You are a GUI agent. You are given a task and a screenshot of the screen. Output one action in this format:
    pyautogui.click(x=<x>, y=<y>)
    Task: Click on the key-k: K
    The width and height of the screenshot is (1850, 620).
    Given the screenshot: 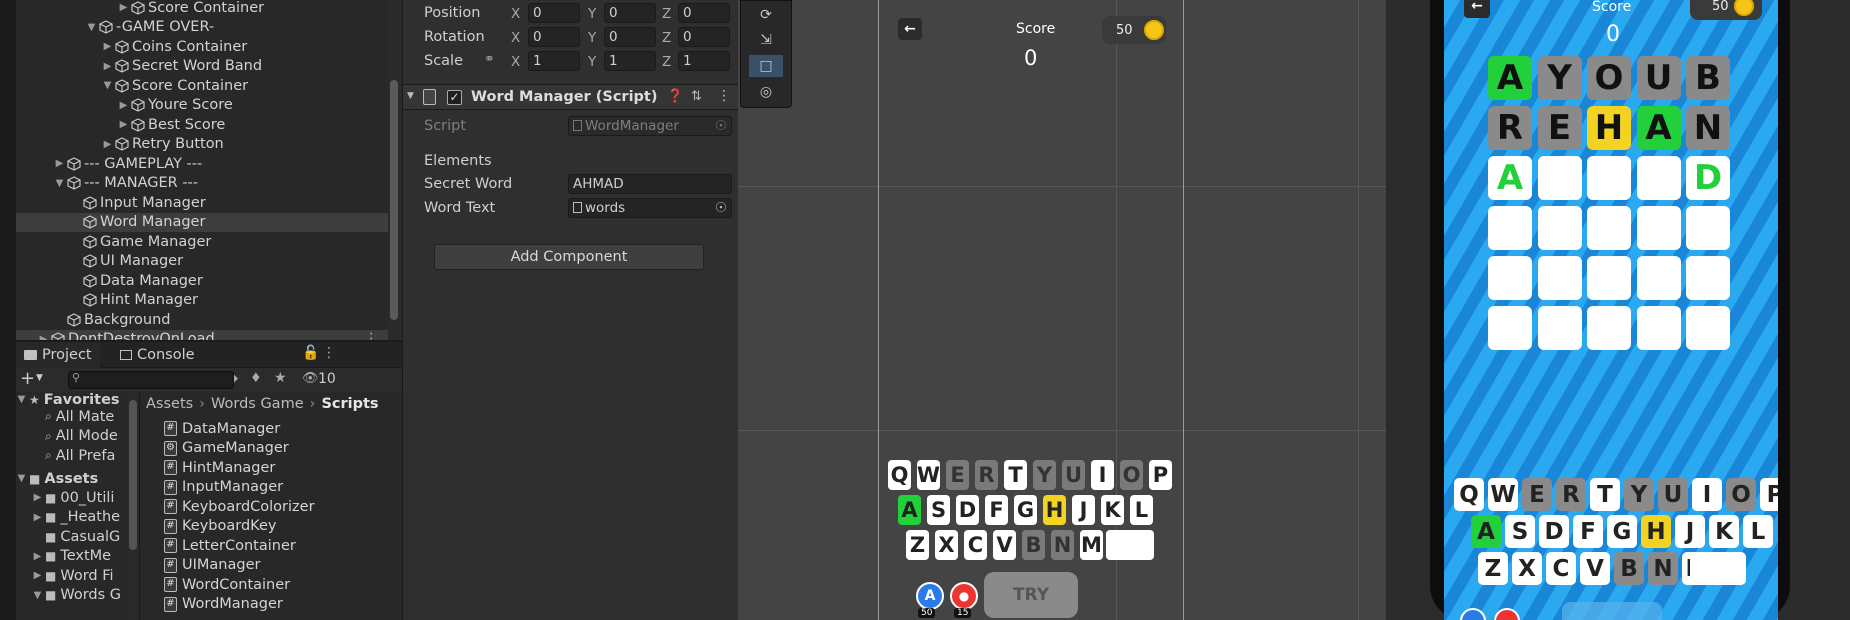 What is the action you would take?
    pyautogui.click(x=1724, y=531)
    